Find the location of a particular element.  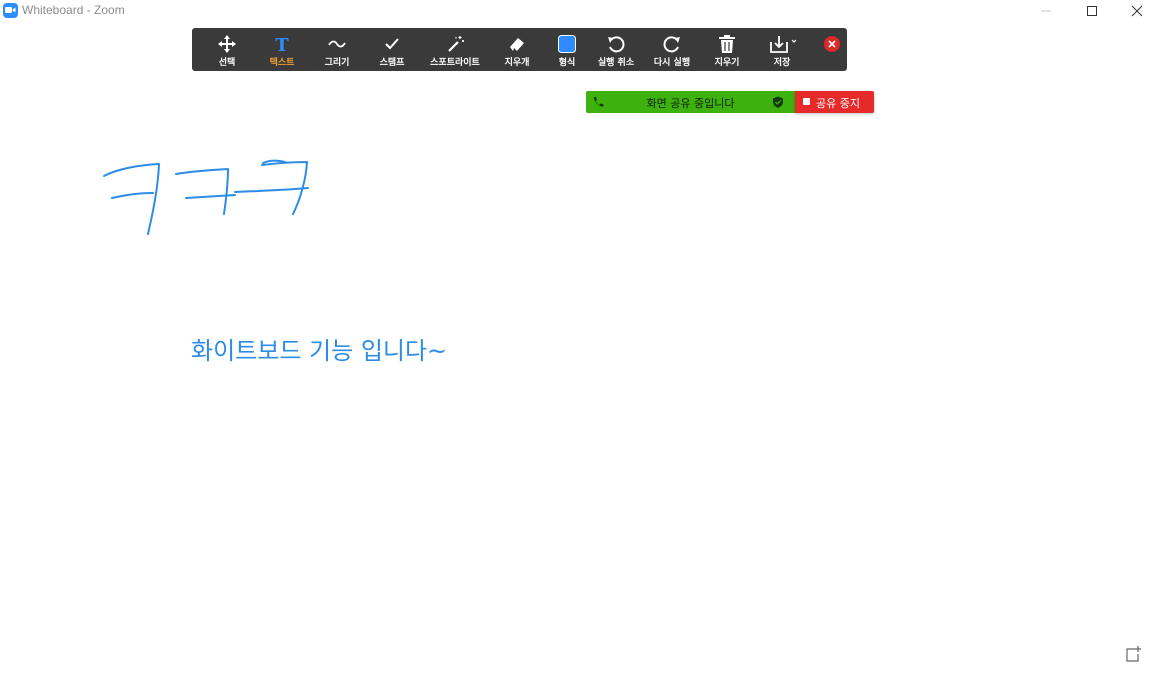

tool-draw: 그리기 is located at coordinates (337, 49).